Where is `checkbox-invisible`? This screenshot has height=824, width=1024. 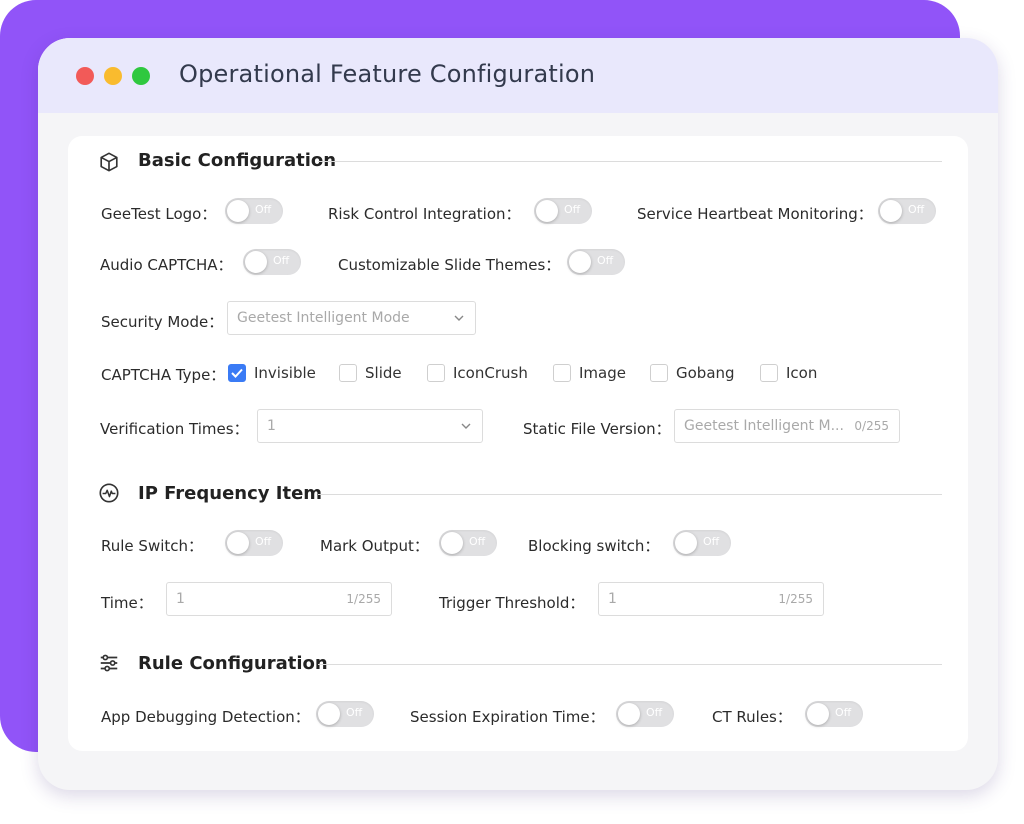
checkbox-invisible is located at coordinates (237, 373).